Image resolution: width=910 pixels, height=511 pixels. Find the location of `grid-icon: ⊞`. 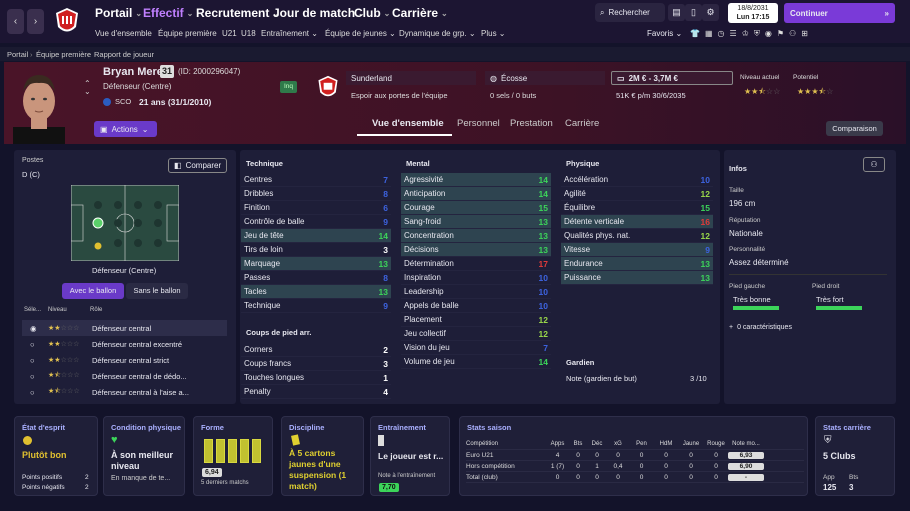

grid-icon: ⊞ is located at coordinates (804, 34).